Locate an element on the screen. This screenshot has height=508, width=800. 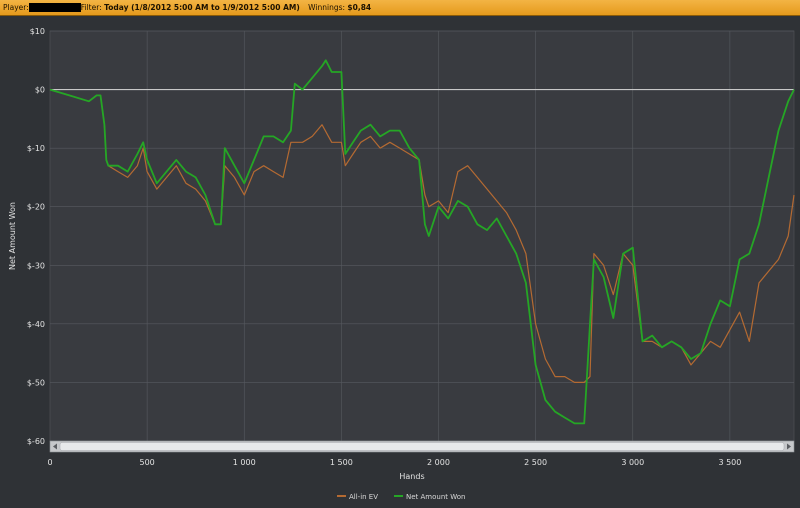
y-tick-label: $-10 is located at coordinates (36, 148).